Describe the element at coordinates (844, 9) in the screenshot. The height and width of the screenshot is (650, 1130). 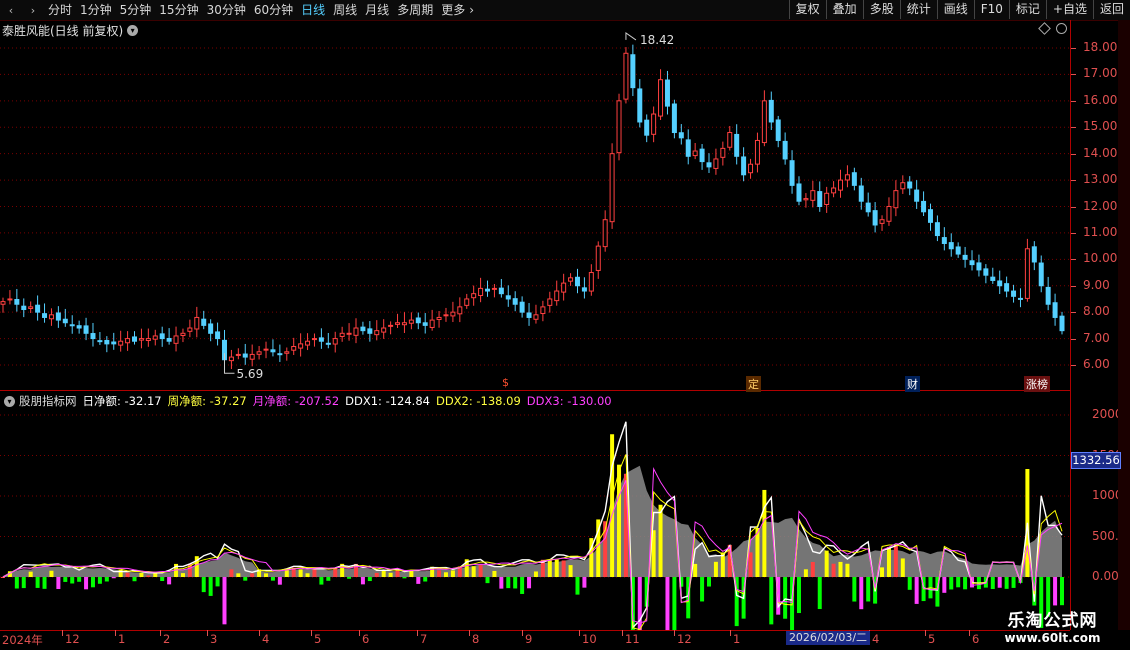
I see `toolbar-button-1: 叠加` at that location.